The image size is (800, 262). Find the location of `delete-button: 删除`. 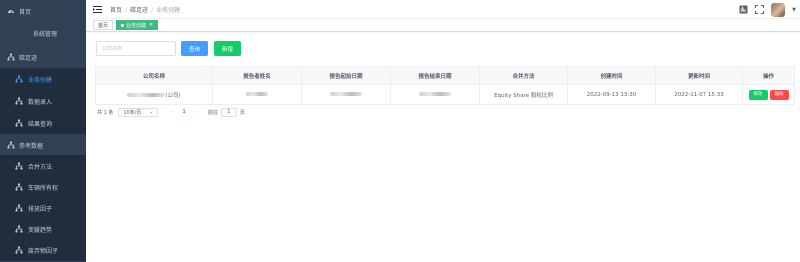

delete-button: 删除 is located at coordinates (779, 94).